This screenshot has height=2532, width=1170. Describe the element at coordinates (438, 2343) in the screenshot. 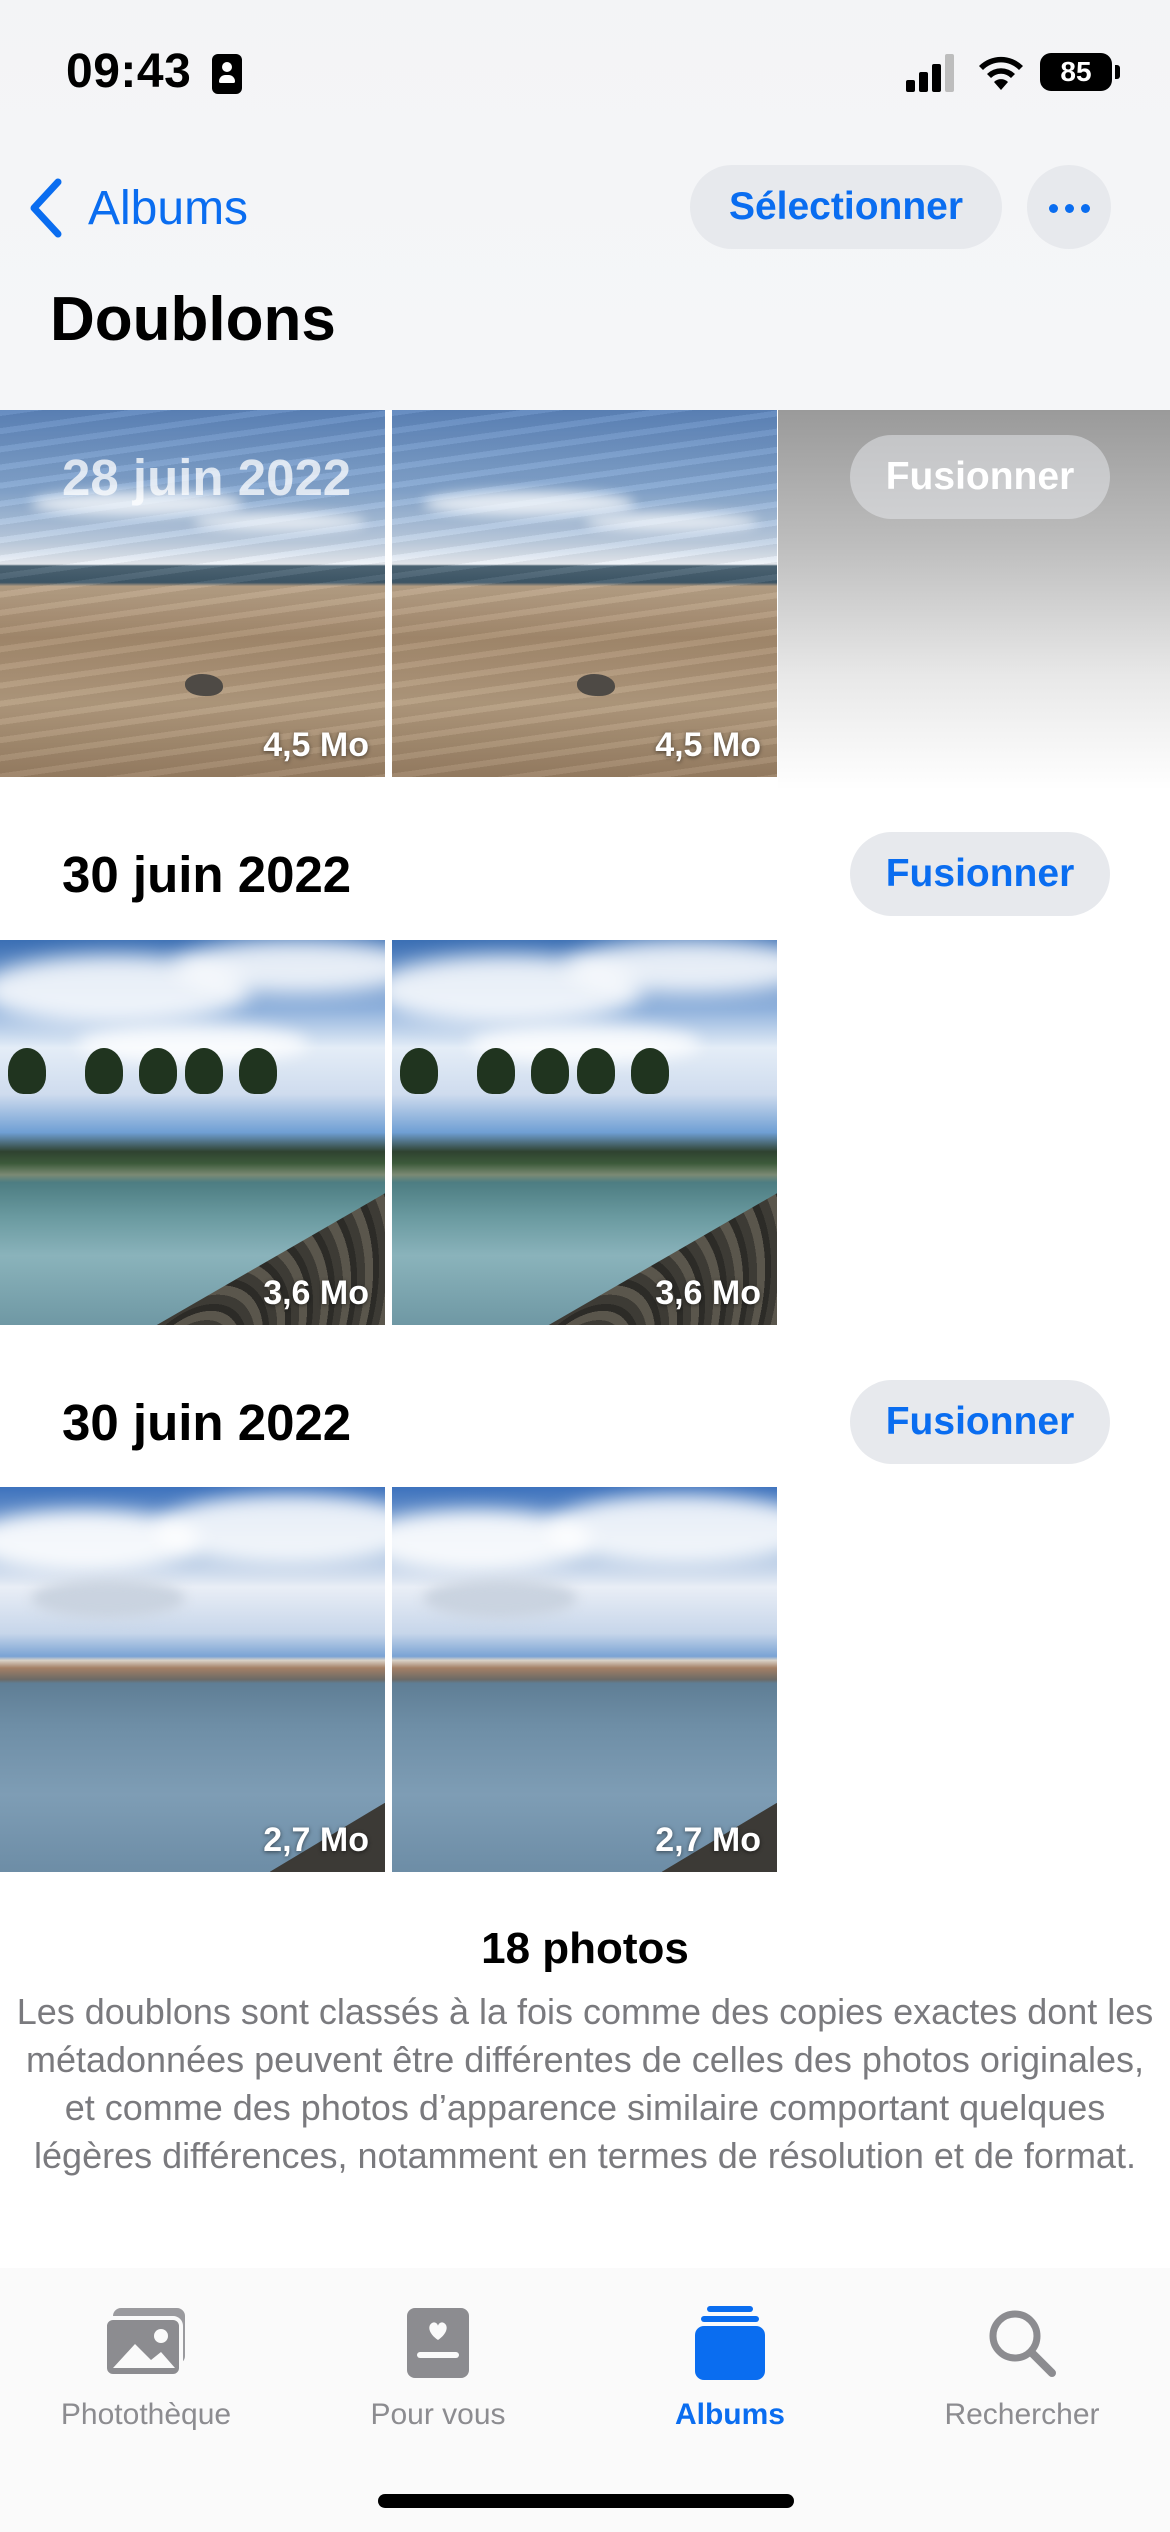

I see `for-you-icon` at that location.